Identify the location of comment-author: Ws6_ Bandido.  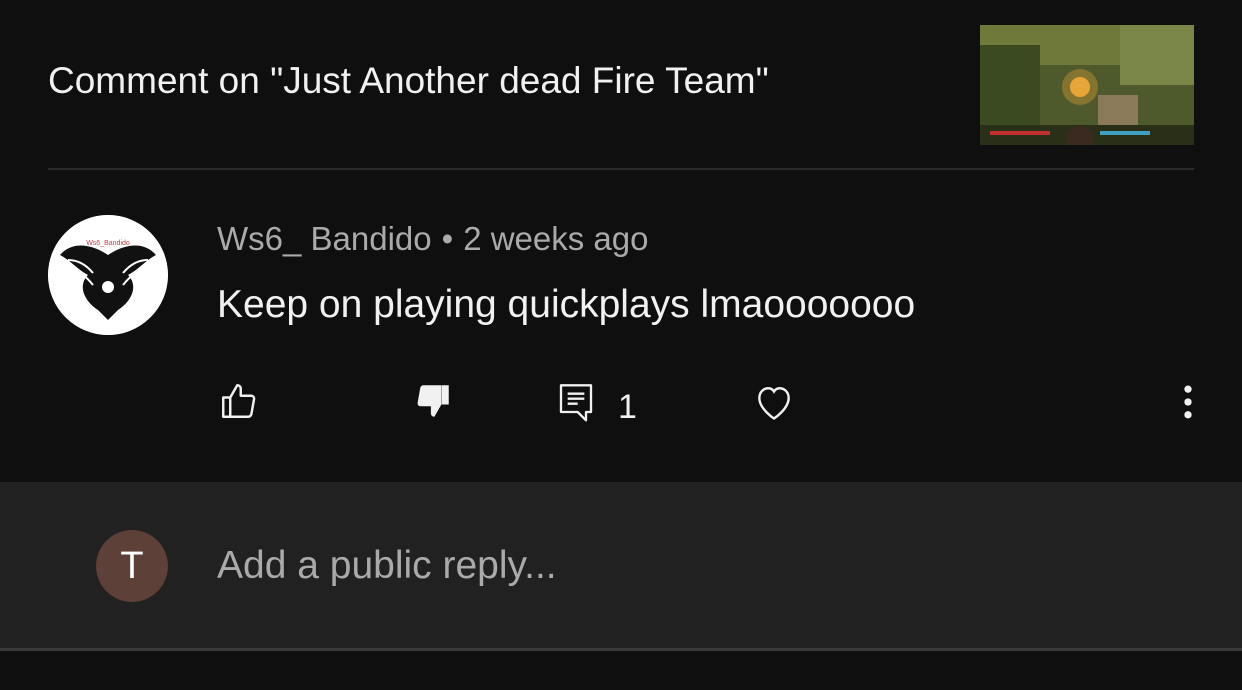
(324, 238).